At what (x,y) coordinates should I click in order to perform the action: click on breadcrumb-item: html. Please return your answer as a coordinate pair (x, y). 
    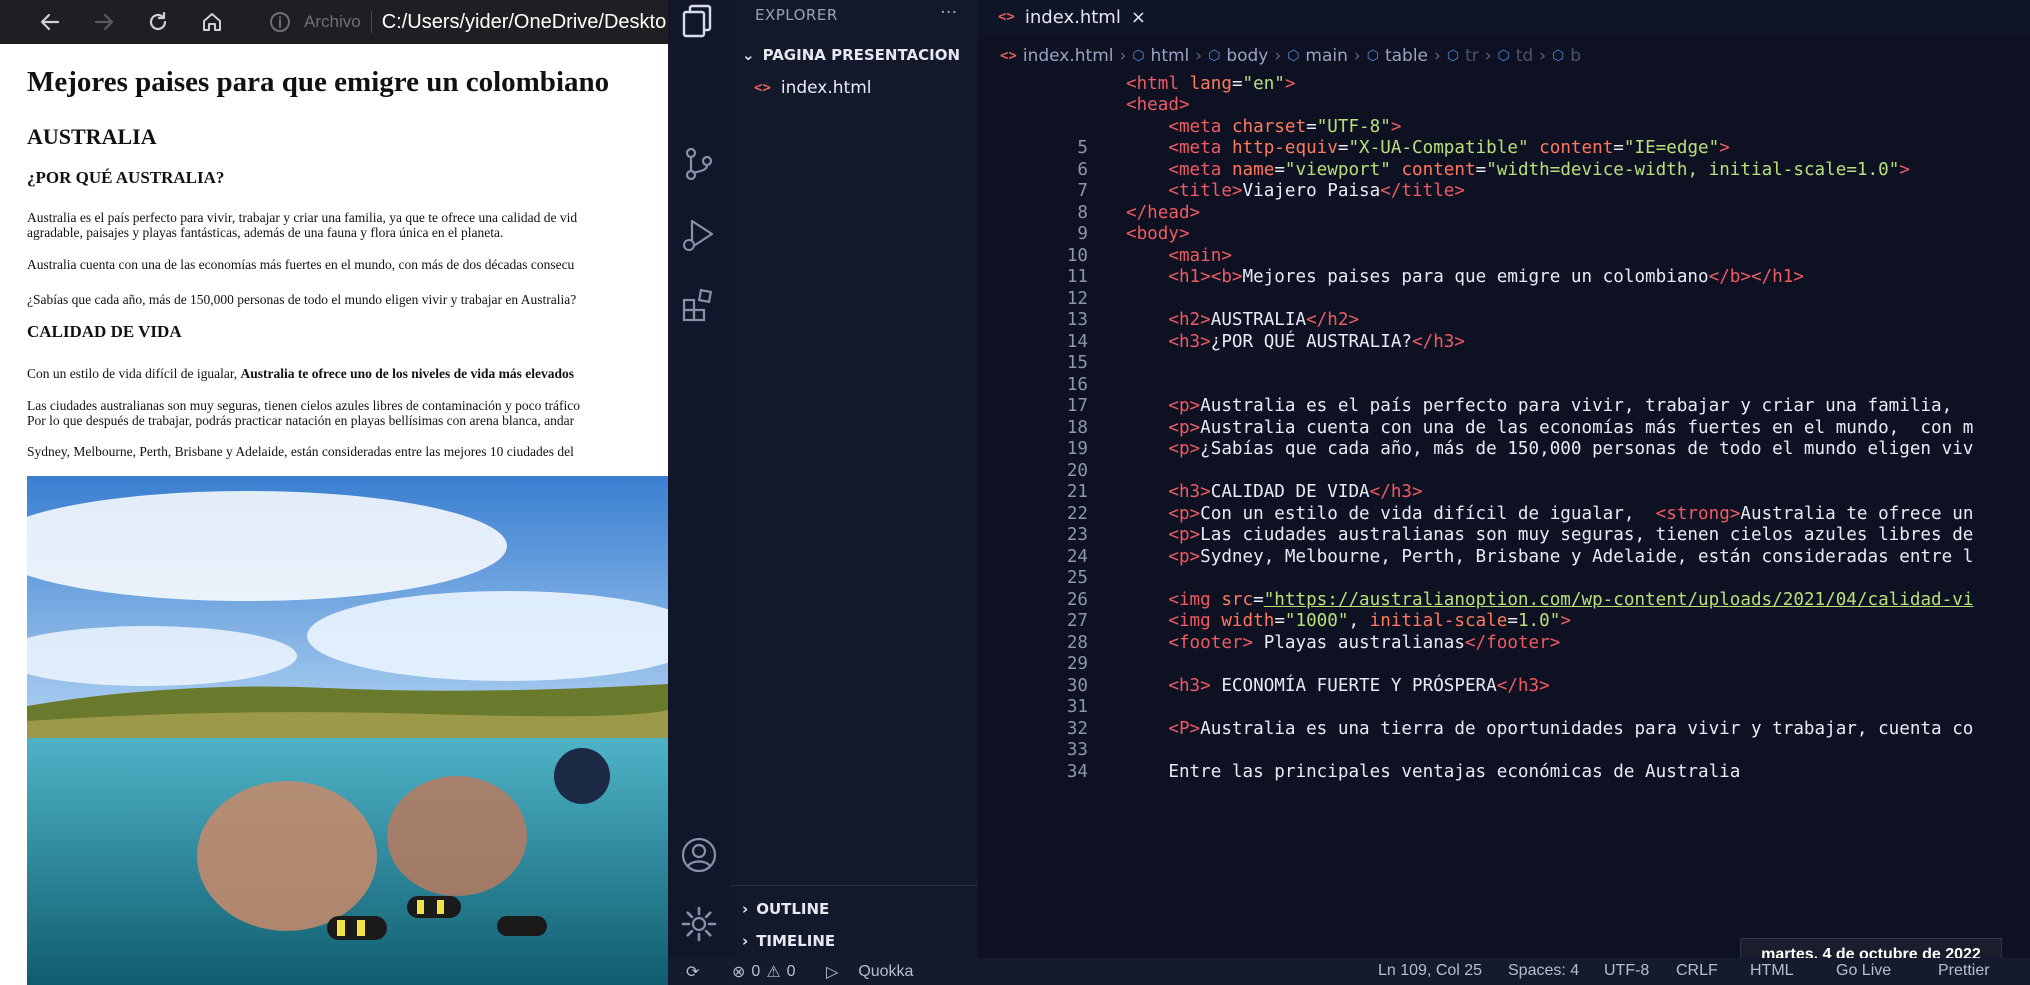
    Looking at the image, I should click on (1170, 56).